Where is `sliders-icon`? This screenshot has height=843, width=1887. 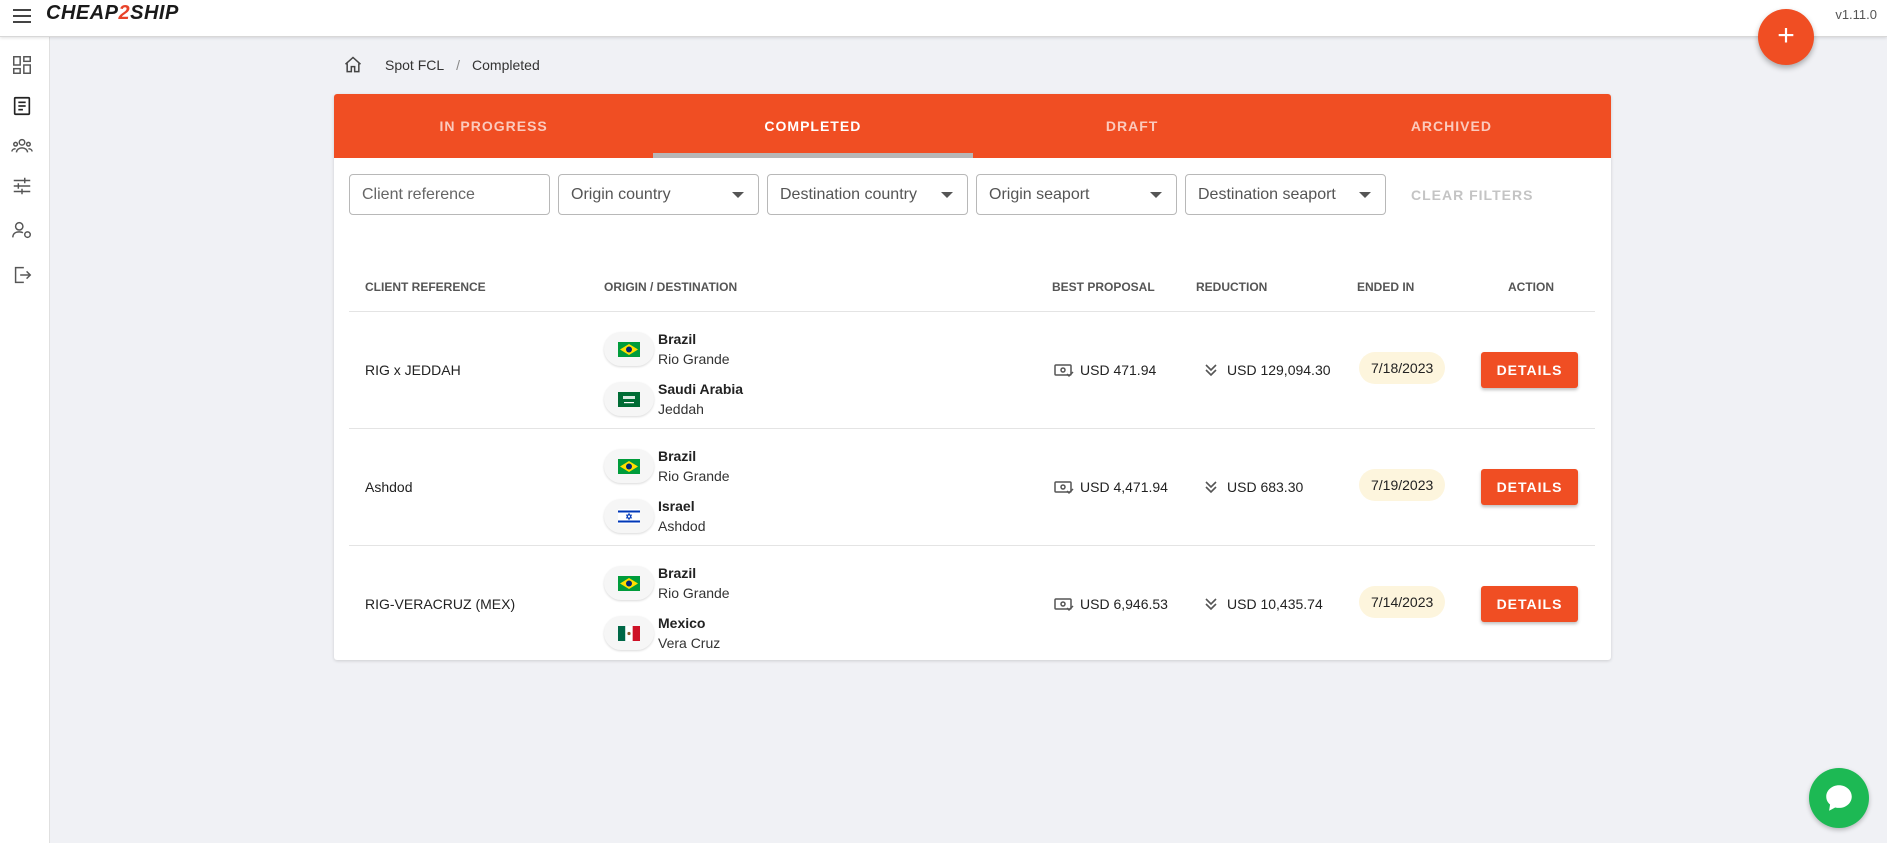
sliders-icon is located at coordinates (22, 186).